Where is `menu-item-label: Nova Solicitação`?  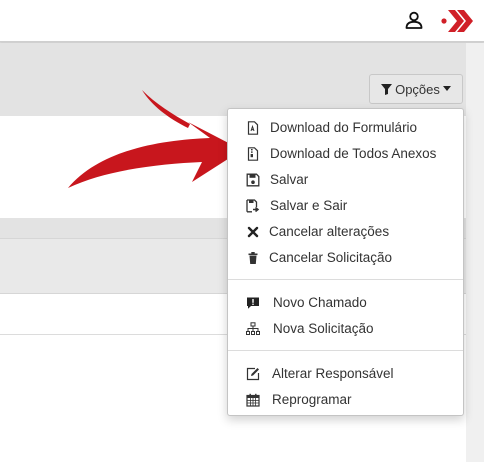 menu-item-label: Nova Solicitação is located at coordinates (323, 328).